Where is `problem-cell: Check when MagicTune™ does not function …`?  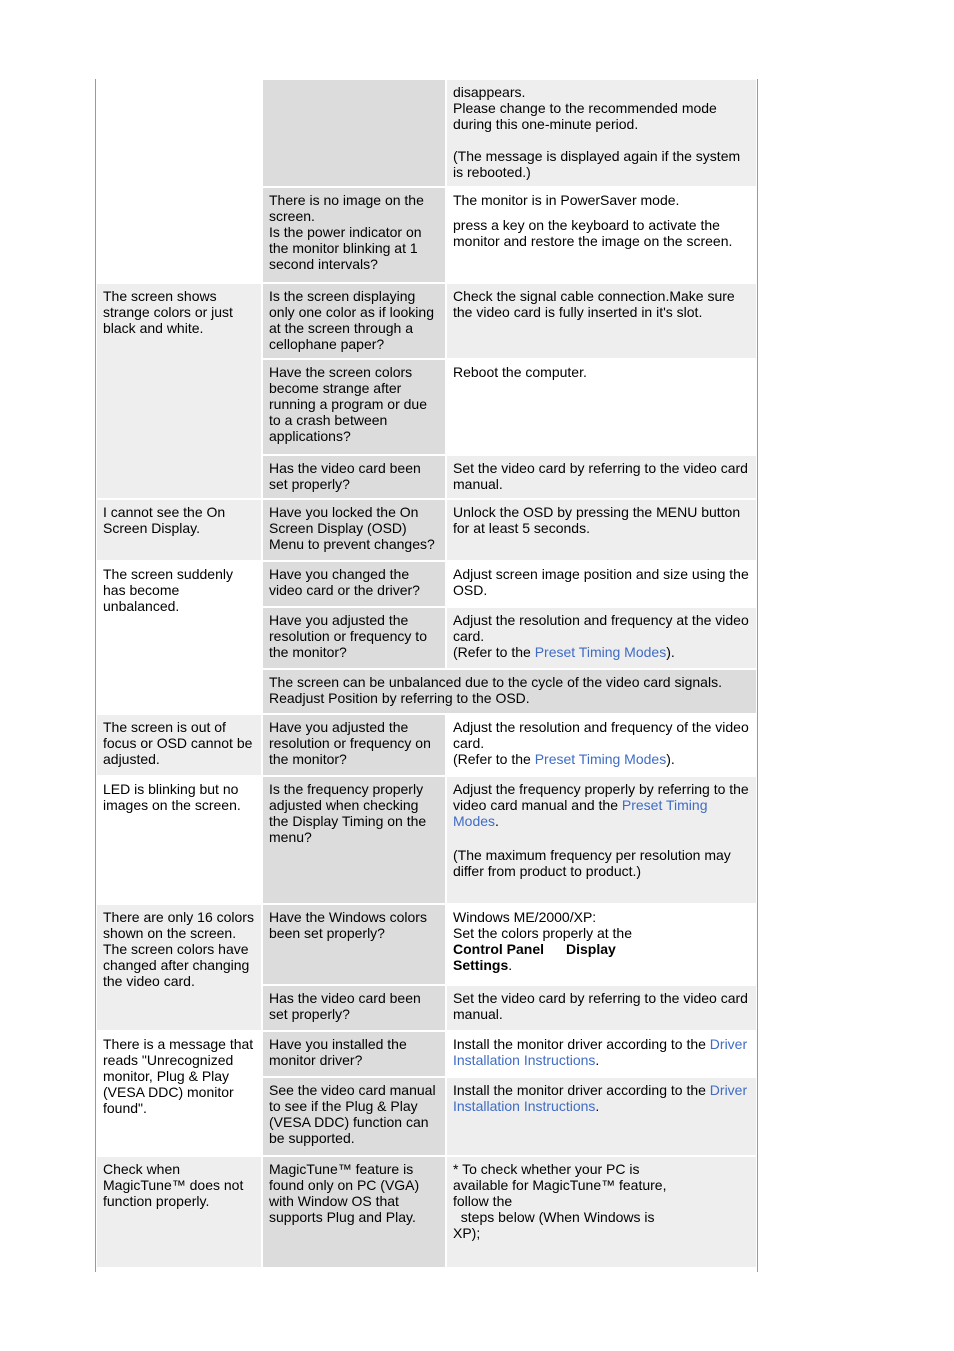 problem-cell: Check when MagicTune™ does not function … is located at coordinates (179, 1212).